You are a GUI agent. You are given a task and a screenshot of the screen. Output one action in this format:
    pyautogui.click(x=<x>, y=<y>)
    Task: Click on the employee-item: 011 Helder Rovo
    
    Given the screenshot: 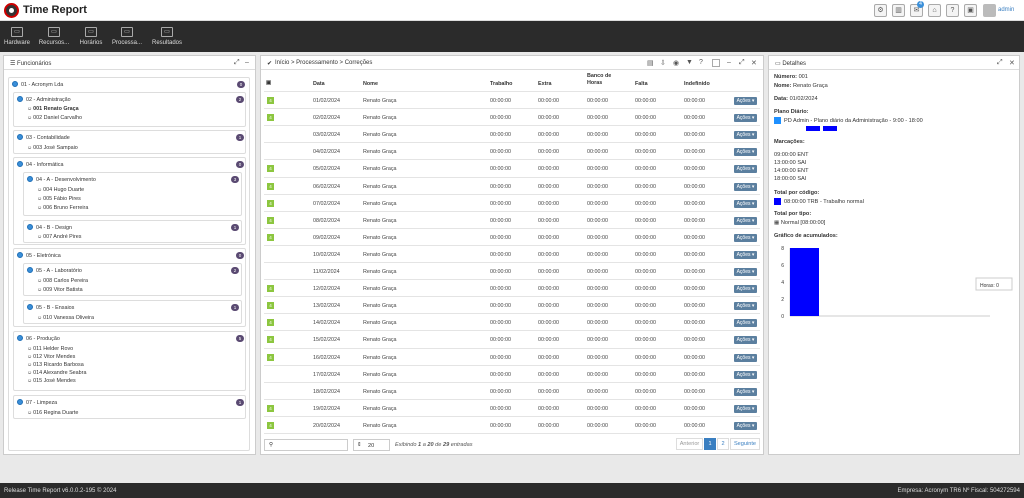 What is the action you would take?
    pyautogui.click(x=50, y=349)
    